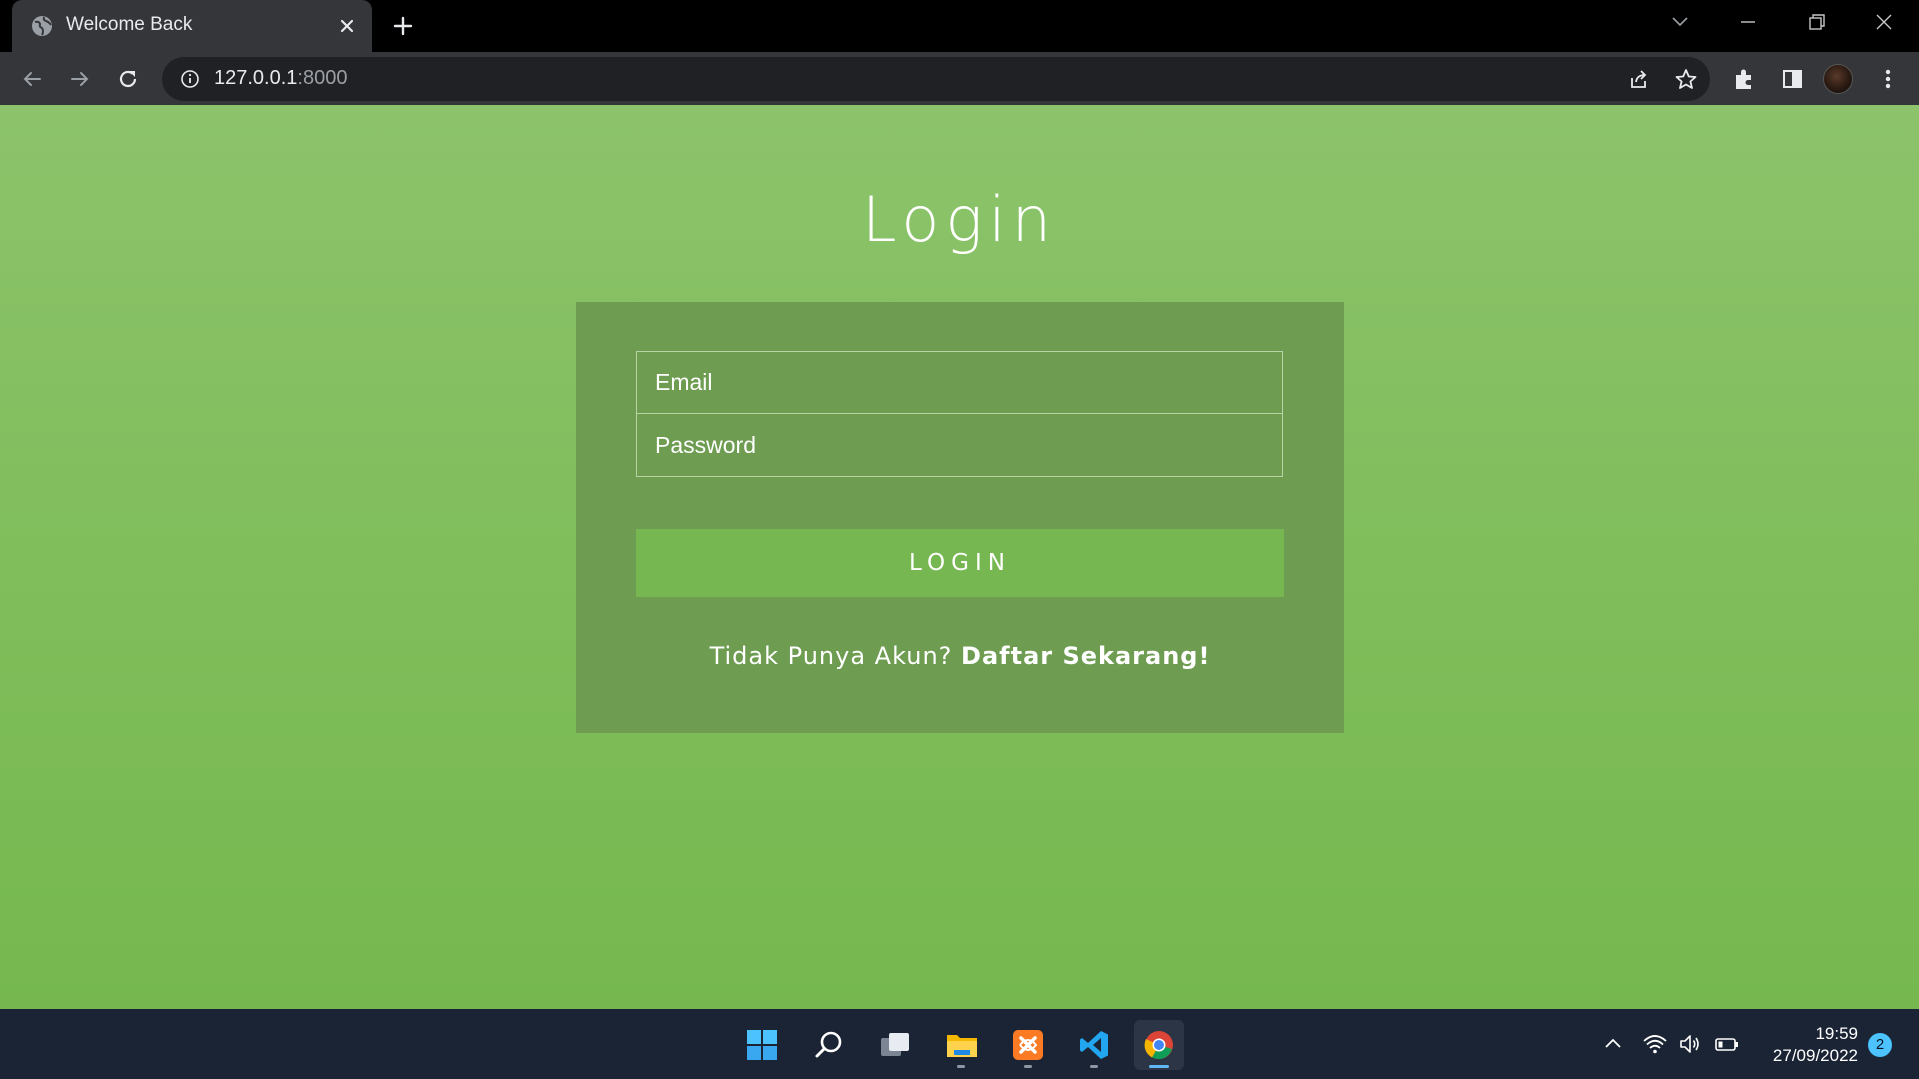 The width and height of the screenshot is (1919, 1079). I want to click on minimize-icon, so click(1748, 22).